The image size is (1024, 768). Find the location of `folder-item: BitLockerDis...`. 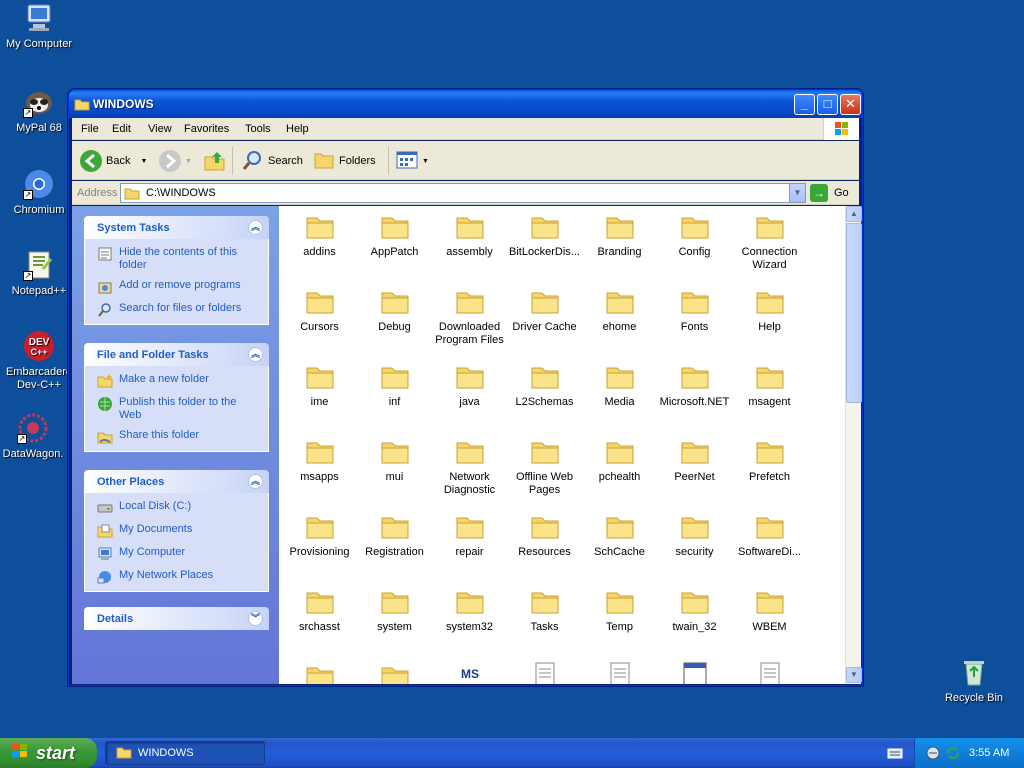

folder-item: BitLockerDis... is located at coordinates (544, 234).